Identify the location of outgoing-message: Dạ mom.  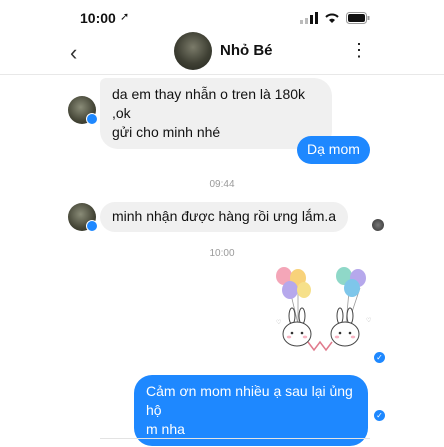
(333, 150).